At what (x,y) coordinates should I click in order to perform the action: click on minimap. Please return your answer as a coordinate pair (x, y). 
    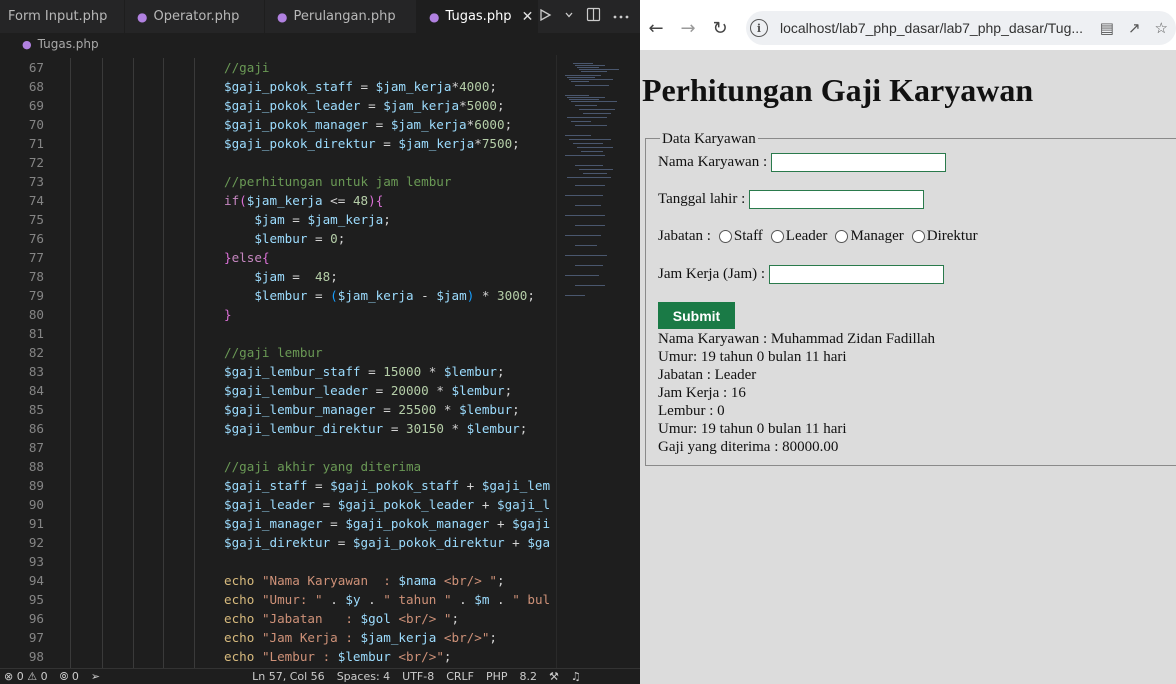
    Looking at the image, I should click on (598, 361).